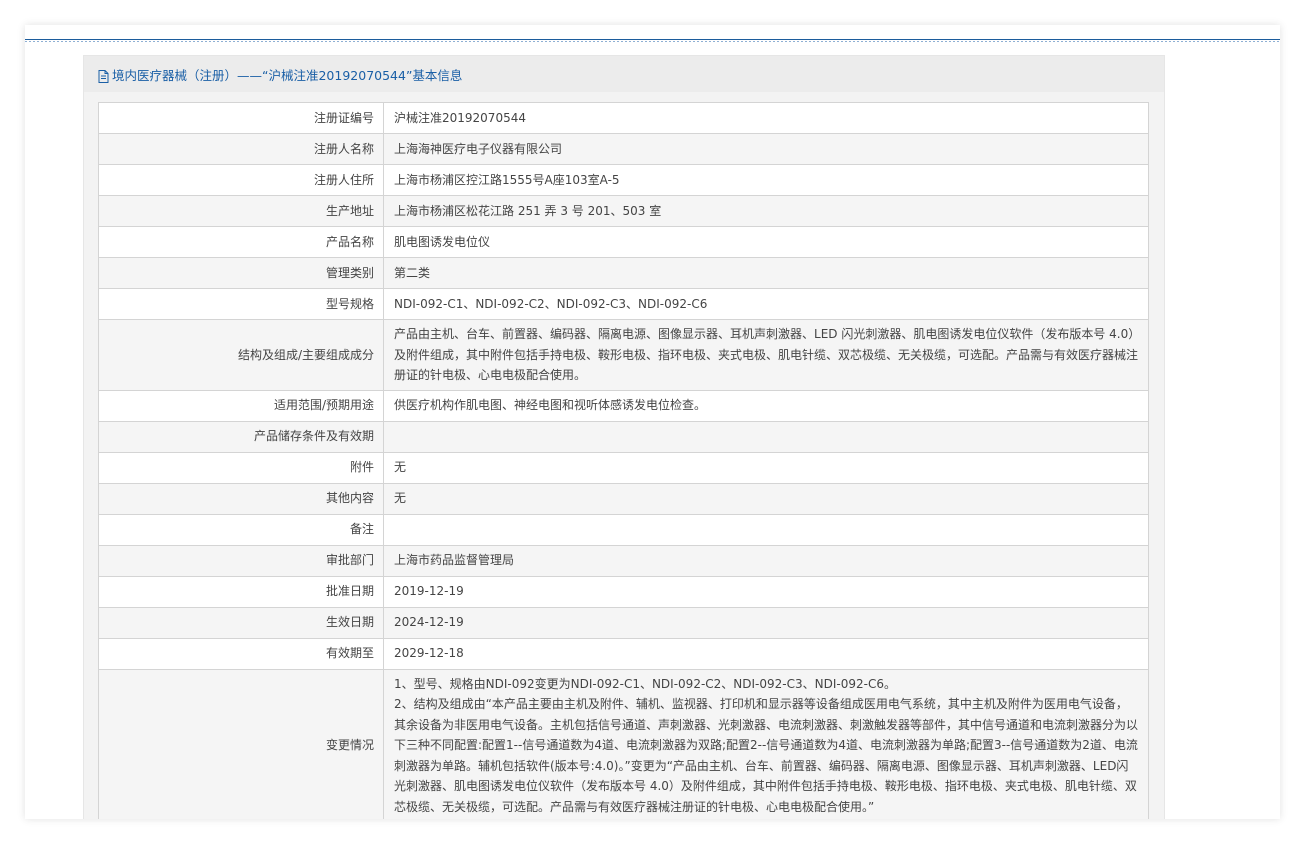 The width and height of the screenshot is (1305, 844). I want to click on table-row: 附件 无, so click(623, 467).